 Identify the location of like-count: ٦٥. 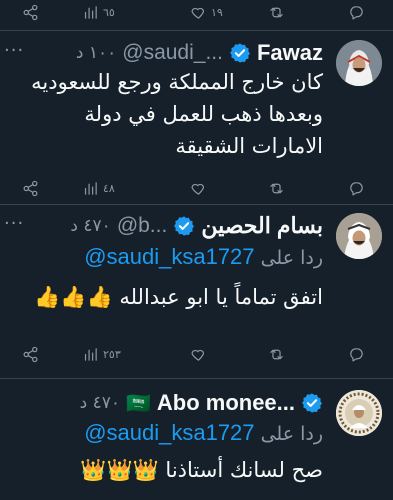
(109, 12).